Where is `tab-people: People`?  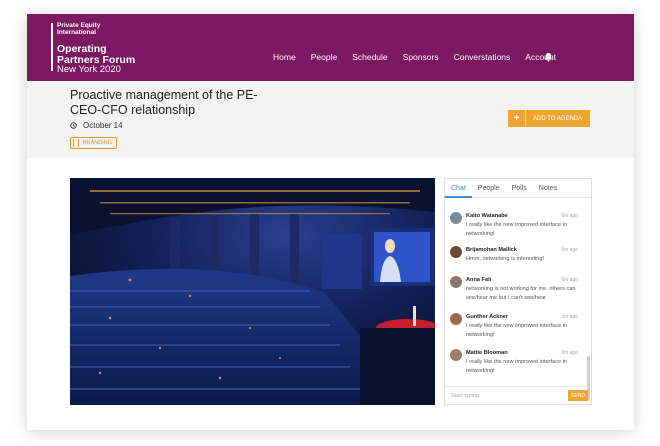
tab-people: People is located at coordinates (489, 188).